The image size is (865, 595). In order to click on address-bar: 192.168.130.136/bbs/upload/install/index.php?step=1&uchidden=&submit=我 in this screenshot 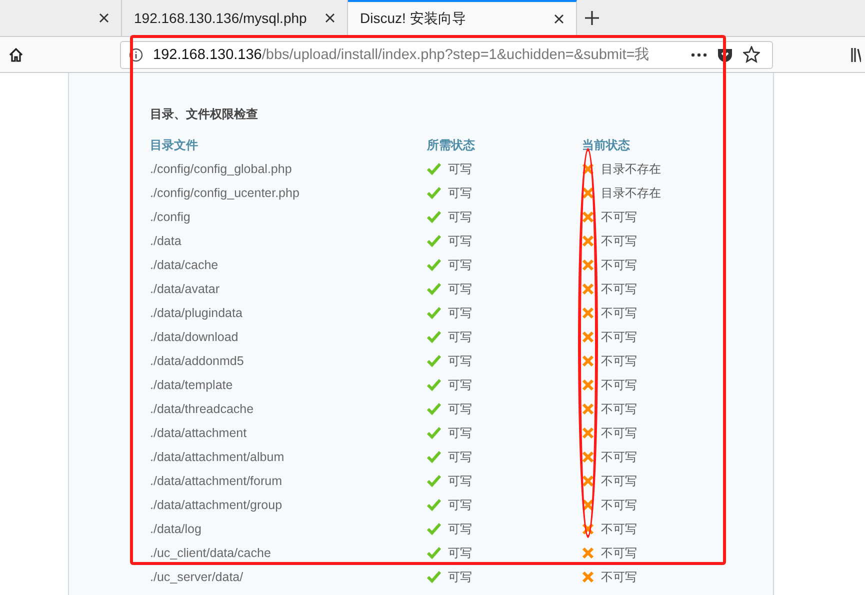, I will do `click(446, 54)`.